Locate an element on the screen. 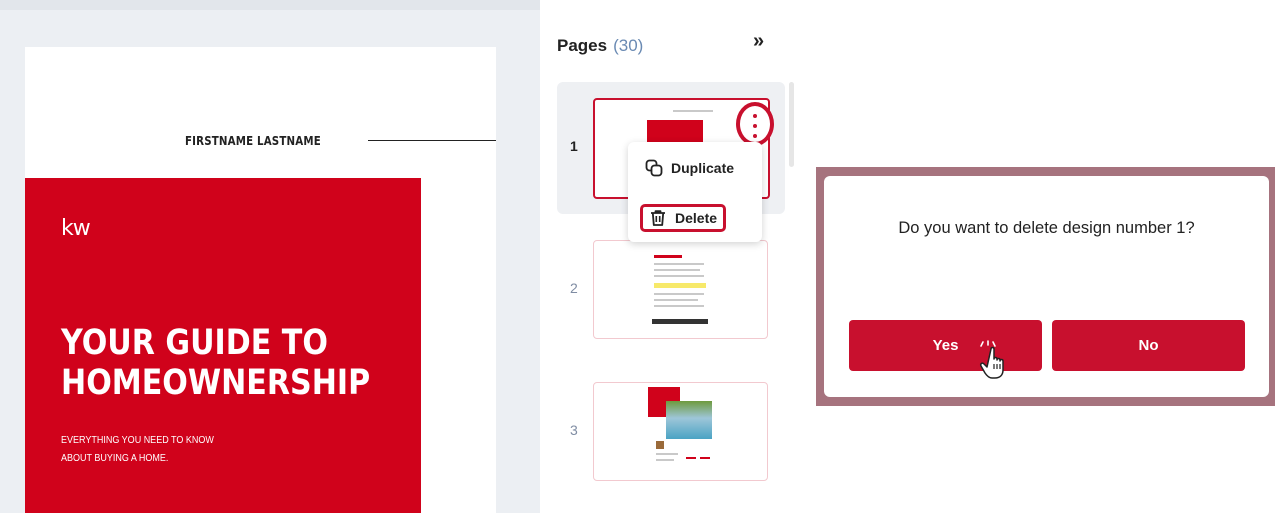 This screenshot has width=1275, height=513. page-context-menu: Duplicate Delete is located at coordinates (695, 192).